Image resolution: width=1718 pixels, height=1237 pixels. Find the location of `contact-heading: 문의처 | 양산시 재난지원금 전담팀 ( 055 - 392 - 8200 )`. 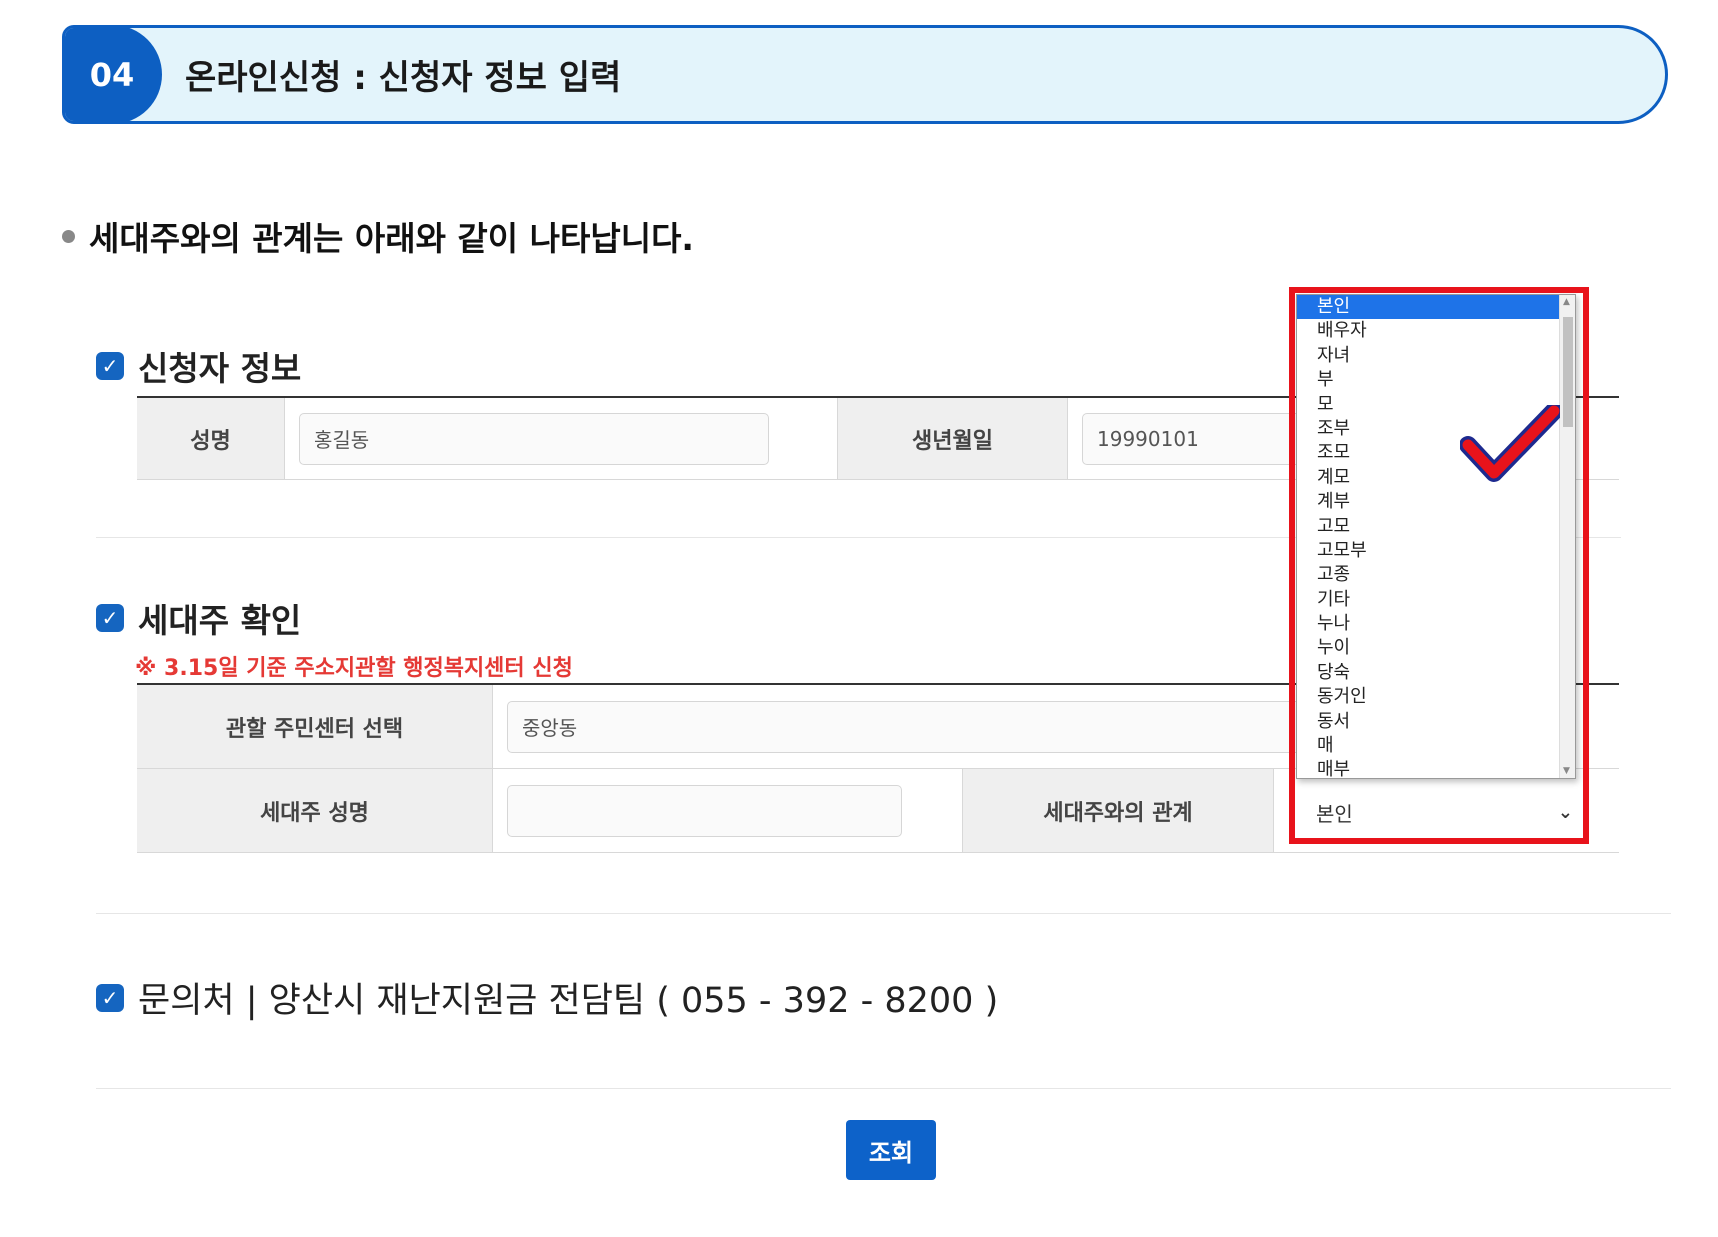

contact-heading: 문의처 | 양산시 재난지원금 전담팀 ( 055 - 392 - 8200 ) is located at coordinates (568, 1001).